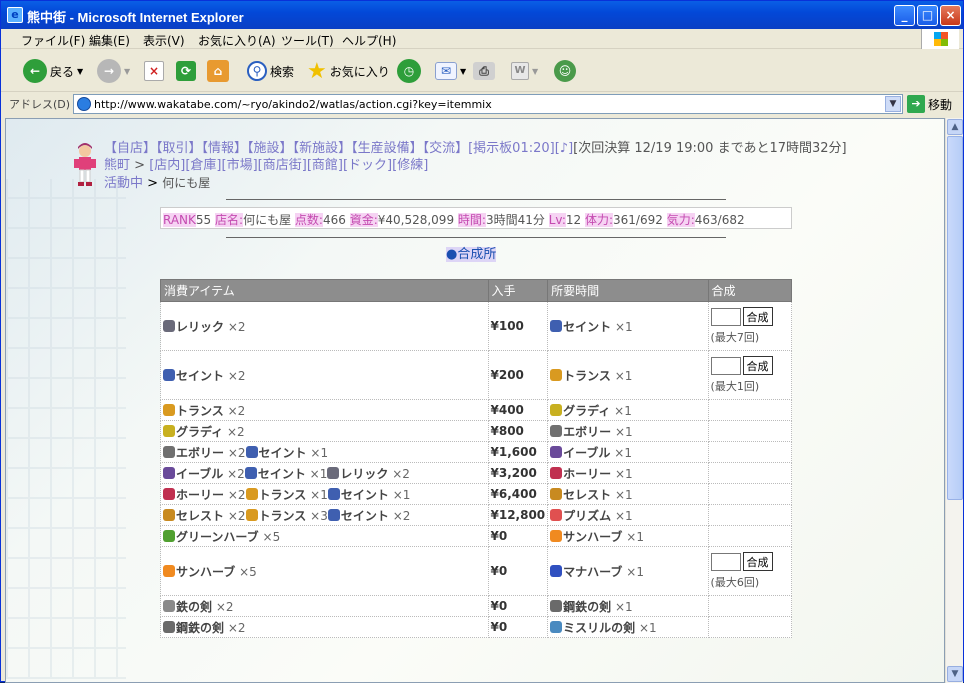  What do you see at coordinates (446, 148) in the screenshot?
I see `nav-exchange: 【交流】` at bounding box center [446, 148].